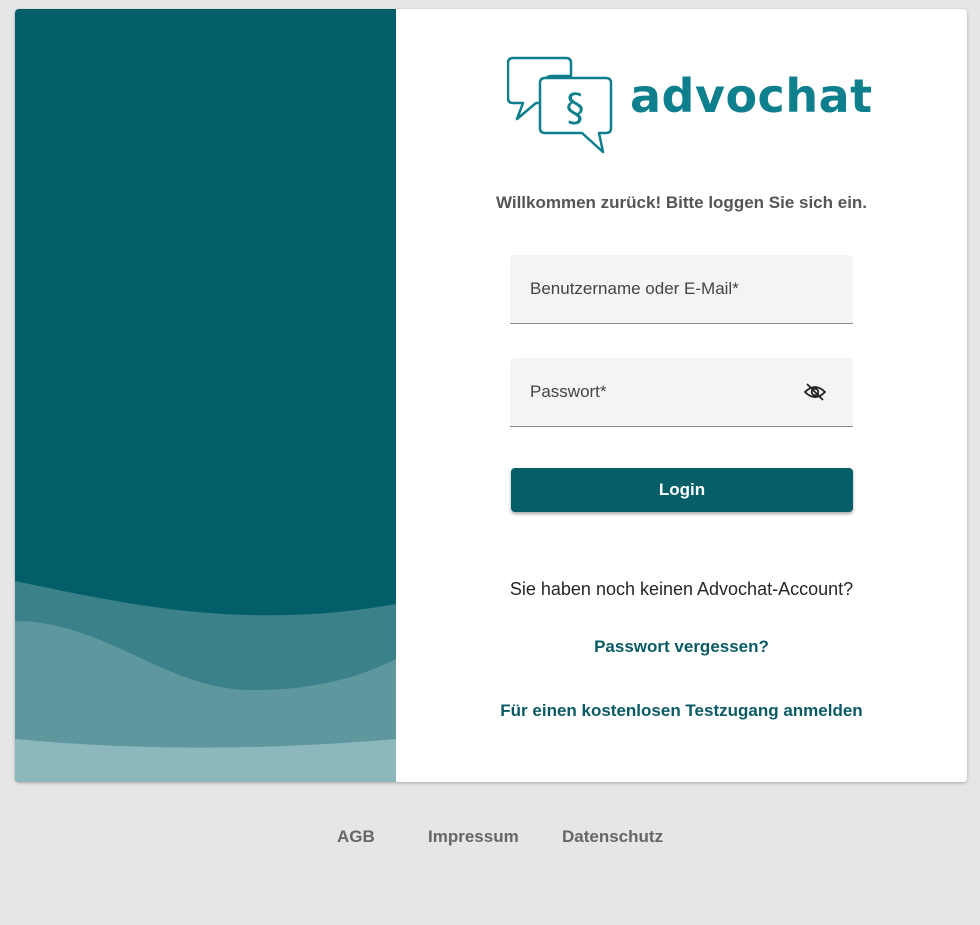  I want to click on password-label: Passwort*, so click(568, 391).